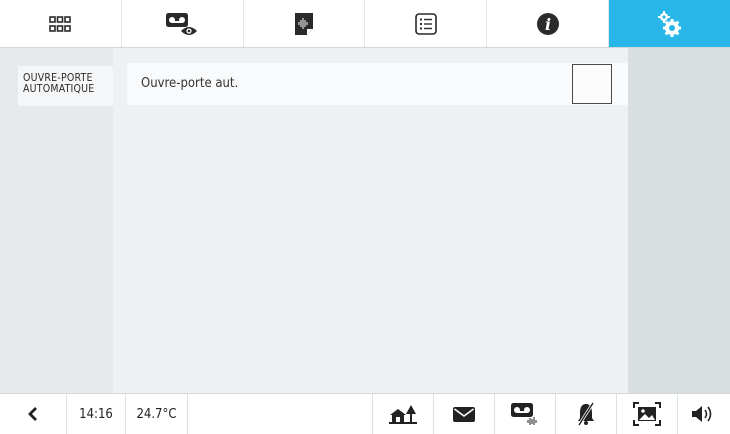  I want to click on speaker-icon, so click(702, 414).